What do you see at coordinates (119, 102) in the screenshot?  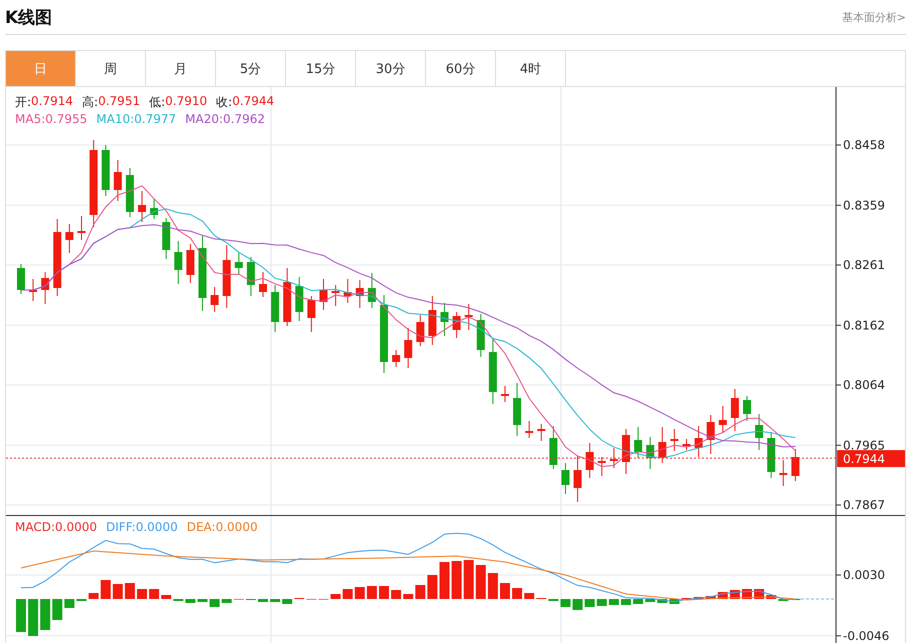 I see `legend-value: 0.7951` at bounding box center [119, 102].